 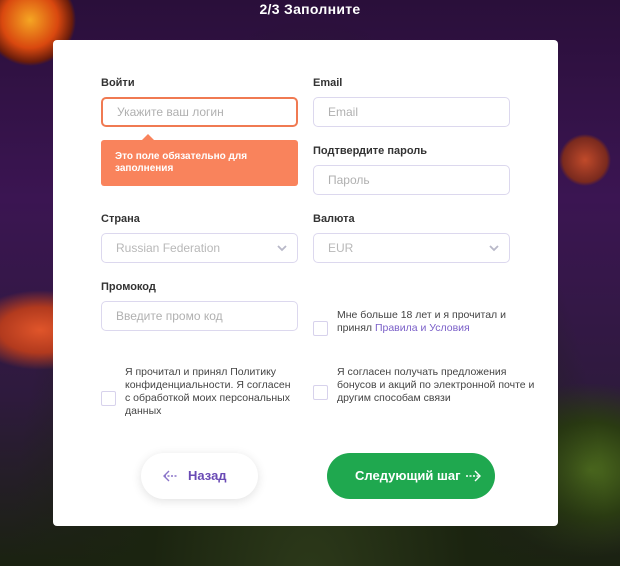 I want to click on country-value: Russian Federation, so click(x=168, y=248).